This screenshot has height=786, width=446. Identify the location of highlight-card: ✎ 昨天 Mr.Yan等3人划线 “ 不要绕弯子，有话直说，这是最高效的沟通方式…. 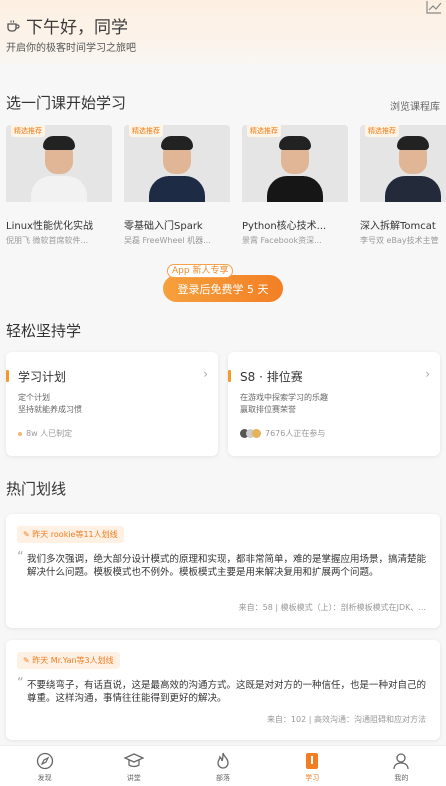
(223, 690).